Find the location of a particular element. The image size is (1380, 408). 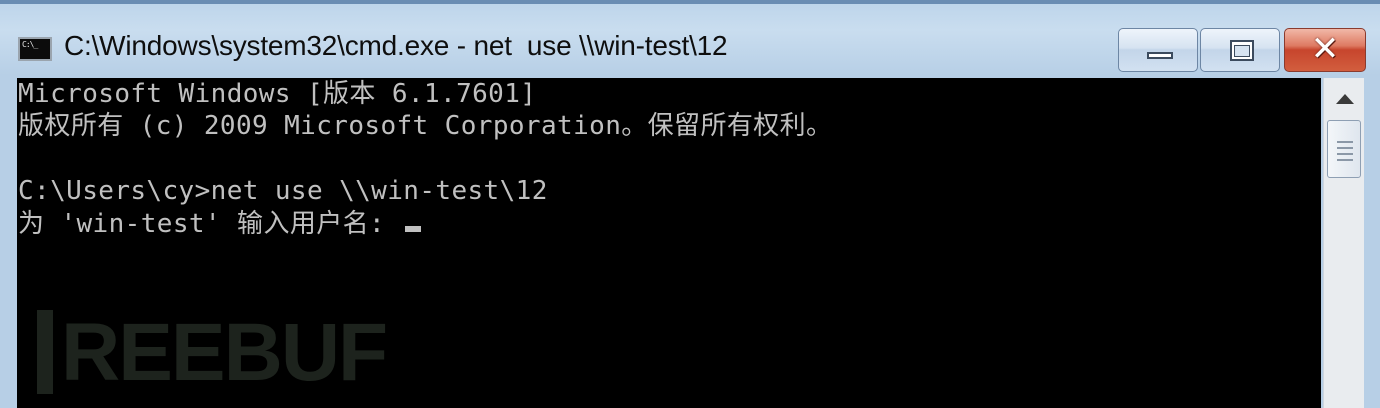

vertical-scrollbar is located at coordinates (1343, 243).